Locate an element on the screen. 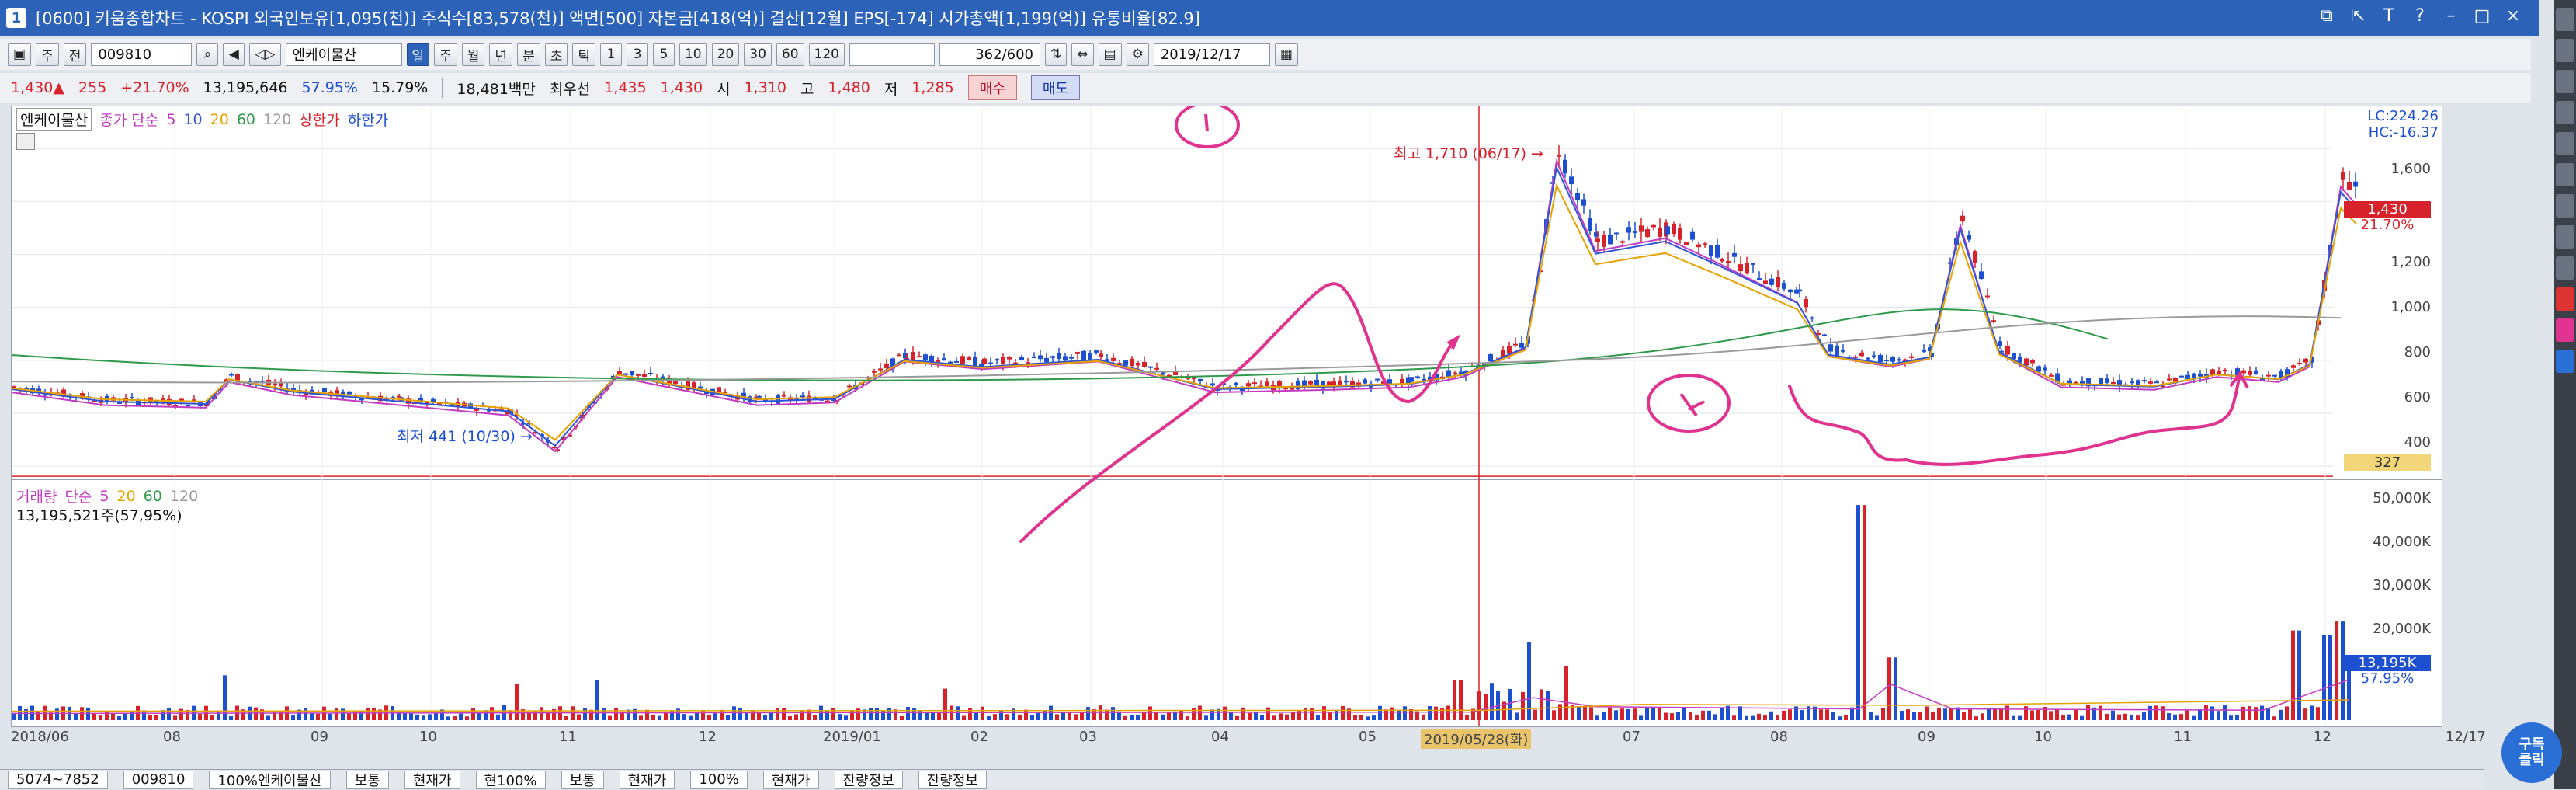 This screenshot has height=790, width=2576. color-pink-swatch is located at coordinates (2565, 330).